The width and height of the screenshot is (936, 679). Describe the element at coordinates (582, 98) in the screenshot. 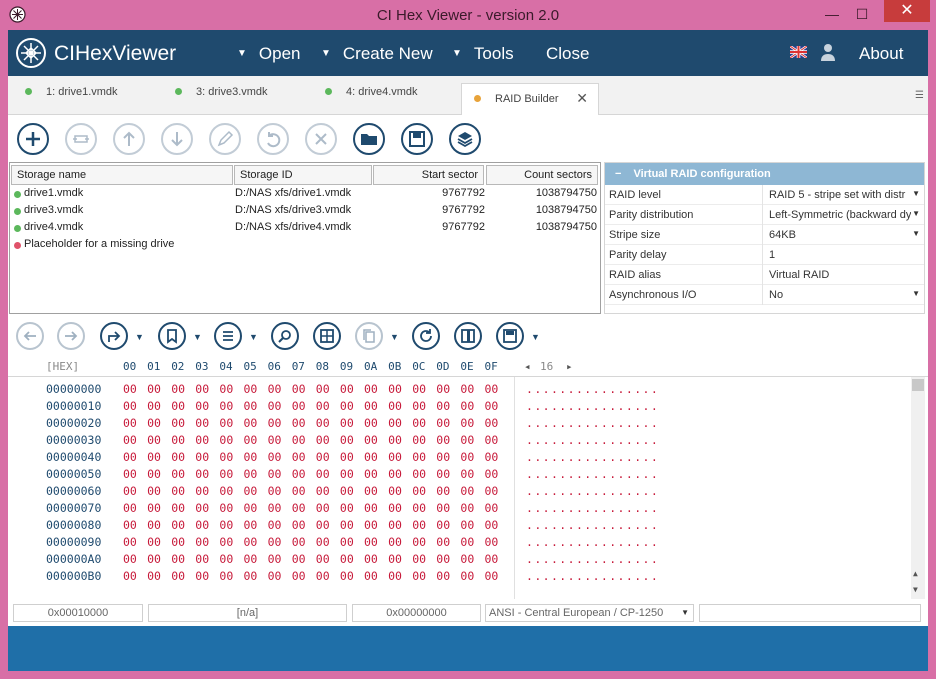

I see `close-tab-icon: ✕` at that location.